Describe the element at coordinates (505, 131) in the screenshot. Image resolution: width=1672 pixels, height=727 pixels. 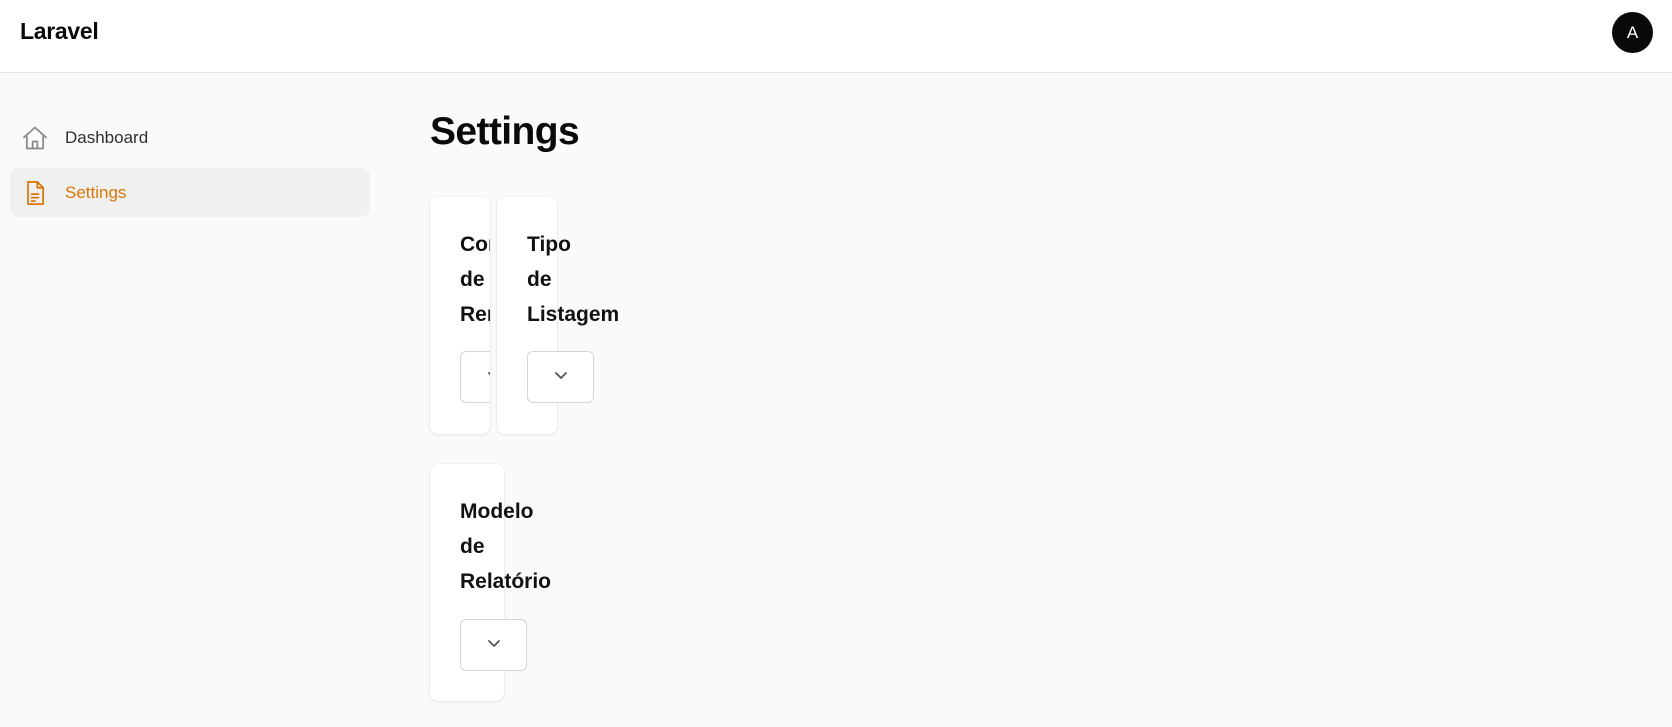
I see `page-title: Settings` at that location.